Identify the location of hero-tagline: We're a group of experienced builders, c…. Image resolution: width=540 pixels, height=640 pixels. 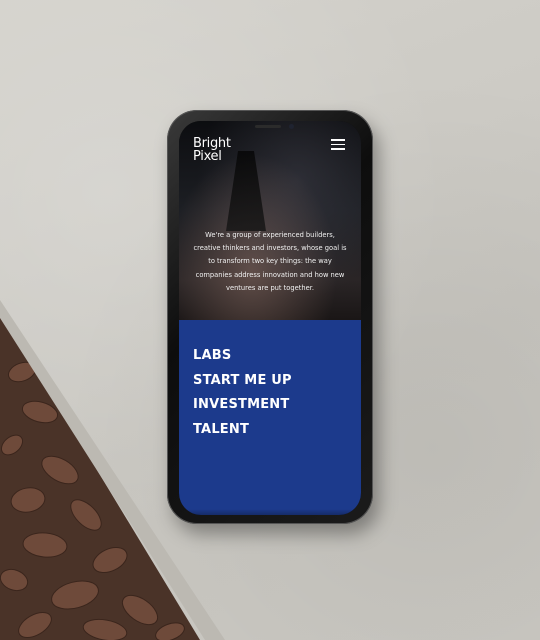
(270, 261).